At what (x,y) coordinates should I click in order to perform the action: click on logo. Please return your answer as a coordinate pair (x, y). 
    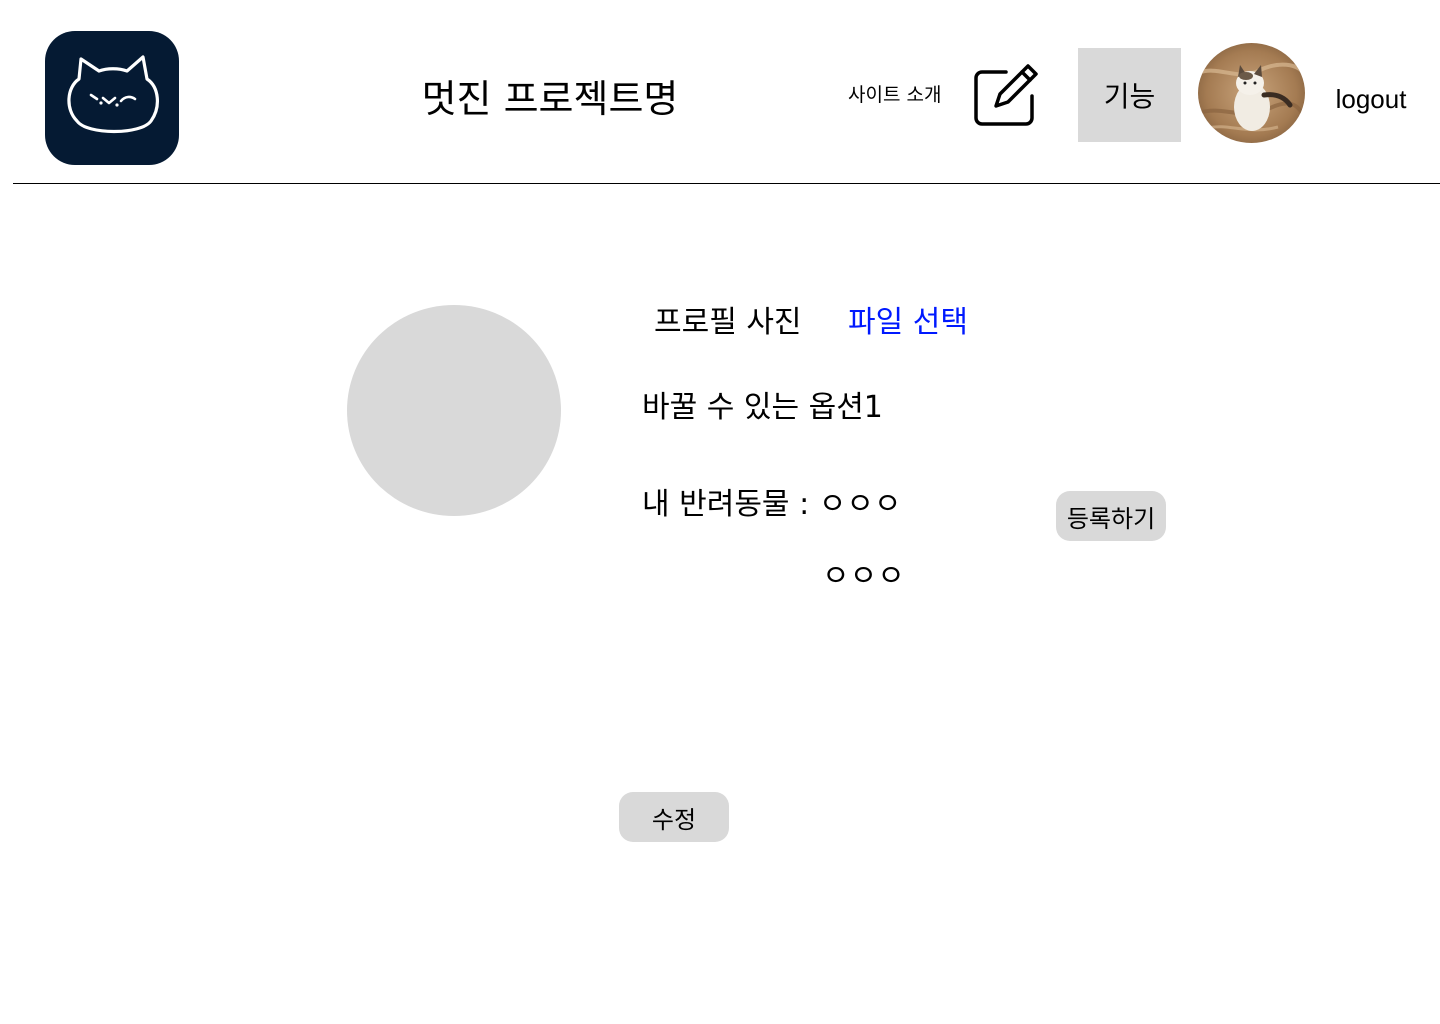
    Looking at the image, I should click on (112, 98).